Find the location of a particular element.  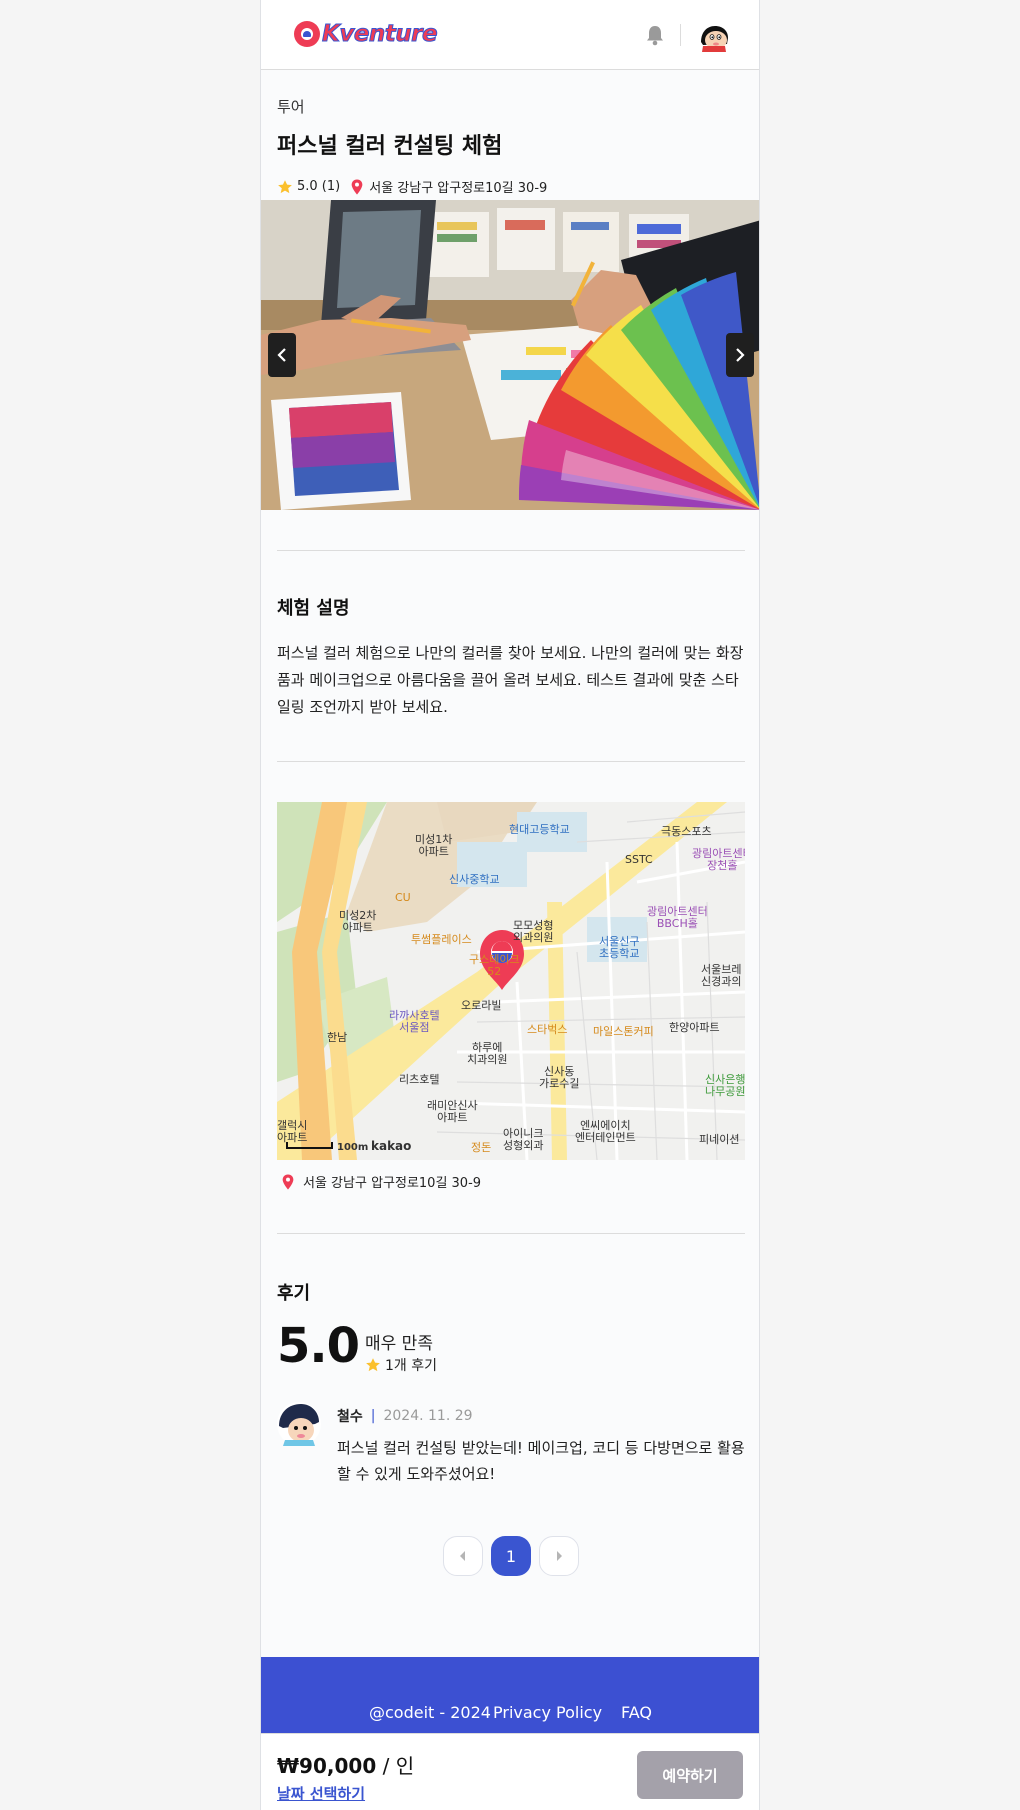

map-label: 신사중학교 is located at coordinates (474, 879).